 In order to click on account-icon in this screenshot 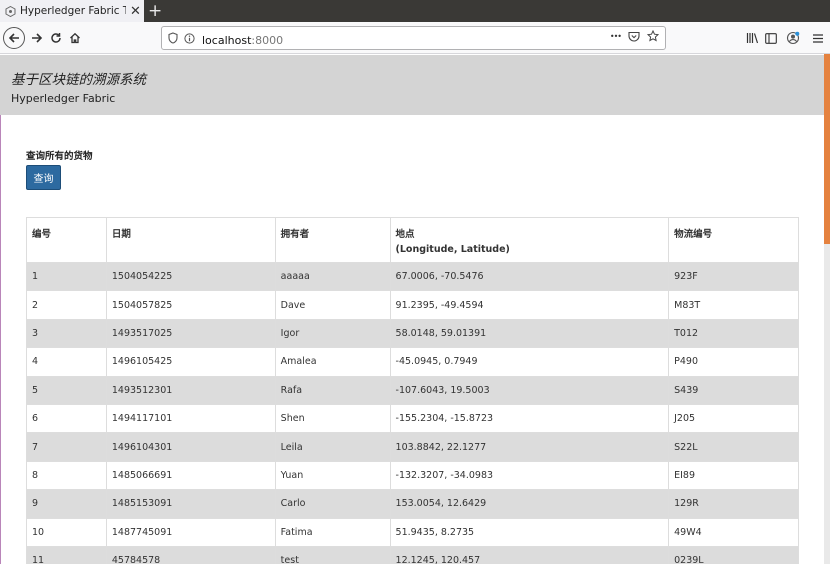, I will do `click(793, 38)`.